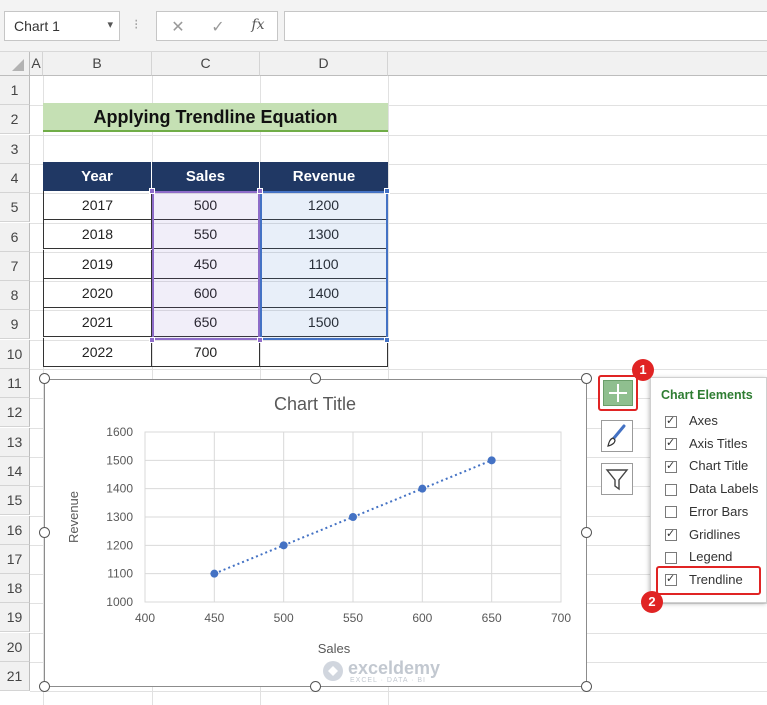 This screenshot has height=705, width=767. Describe the element at coordinates (711, 490) in the screenshot. I see `chart-element-item: Data Labels` at that location.